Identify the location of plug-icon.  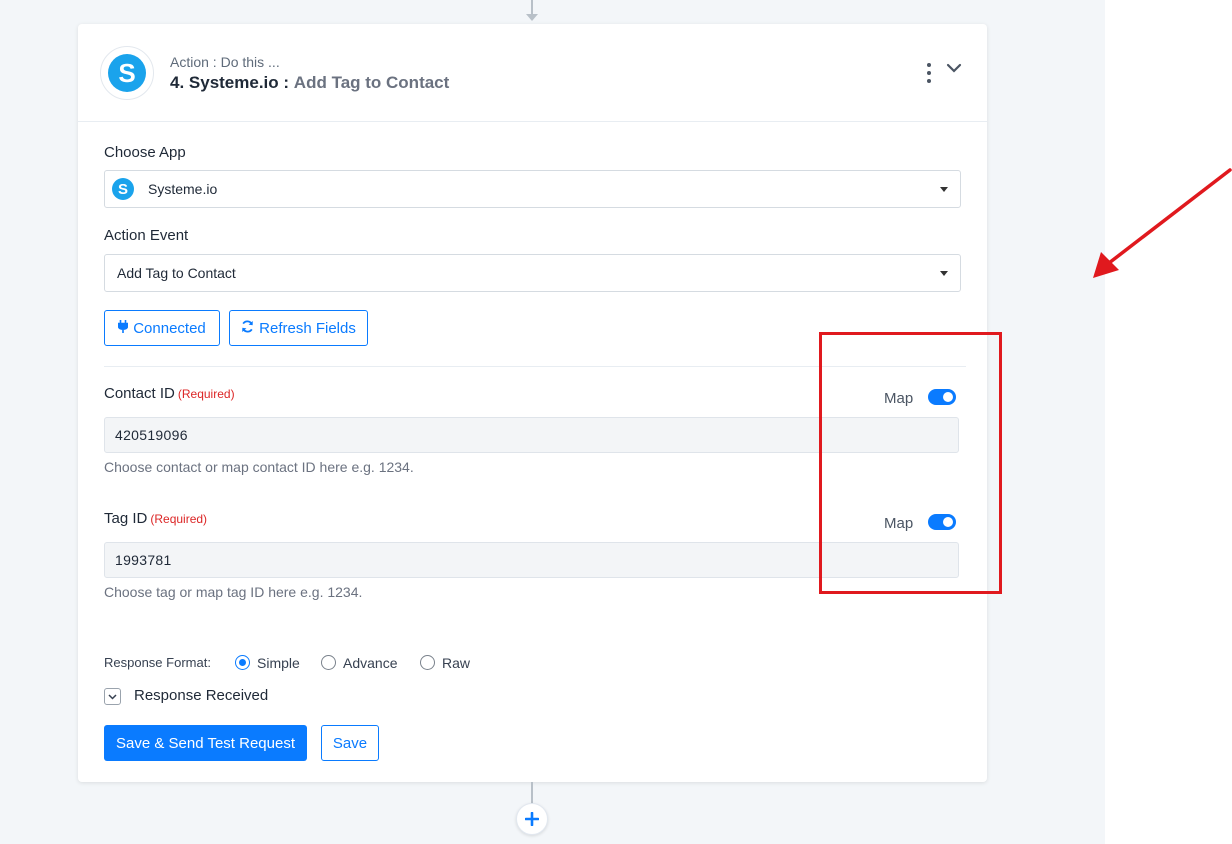
(123, 328).